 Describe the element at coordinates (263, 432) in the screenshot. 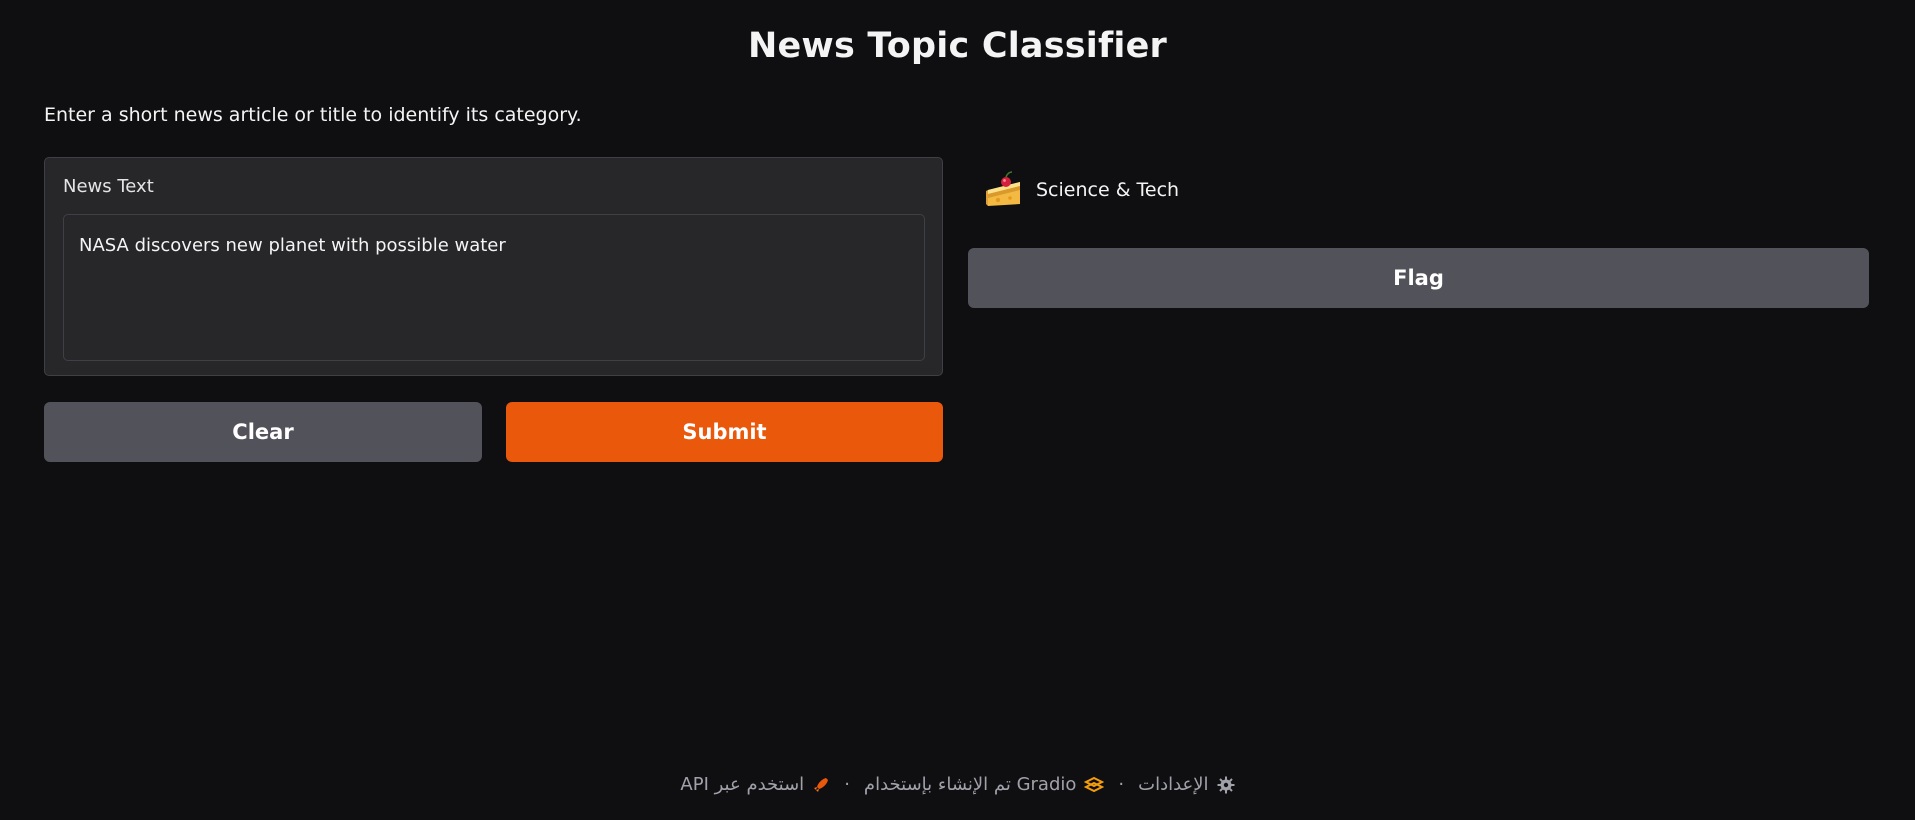

I see `clear-button: Clear` at that location.